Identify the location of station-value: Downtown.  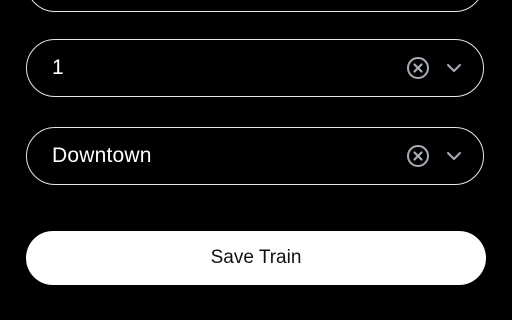
(102, 155).